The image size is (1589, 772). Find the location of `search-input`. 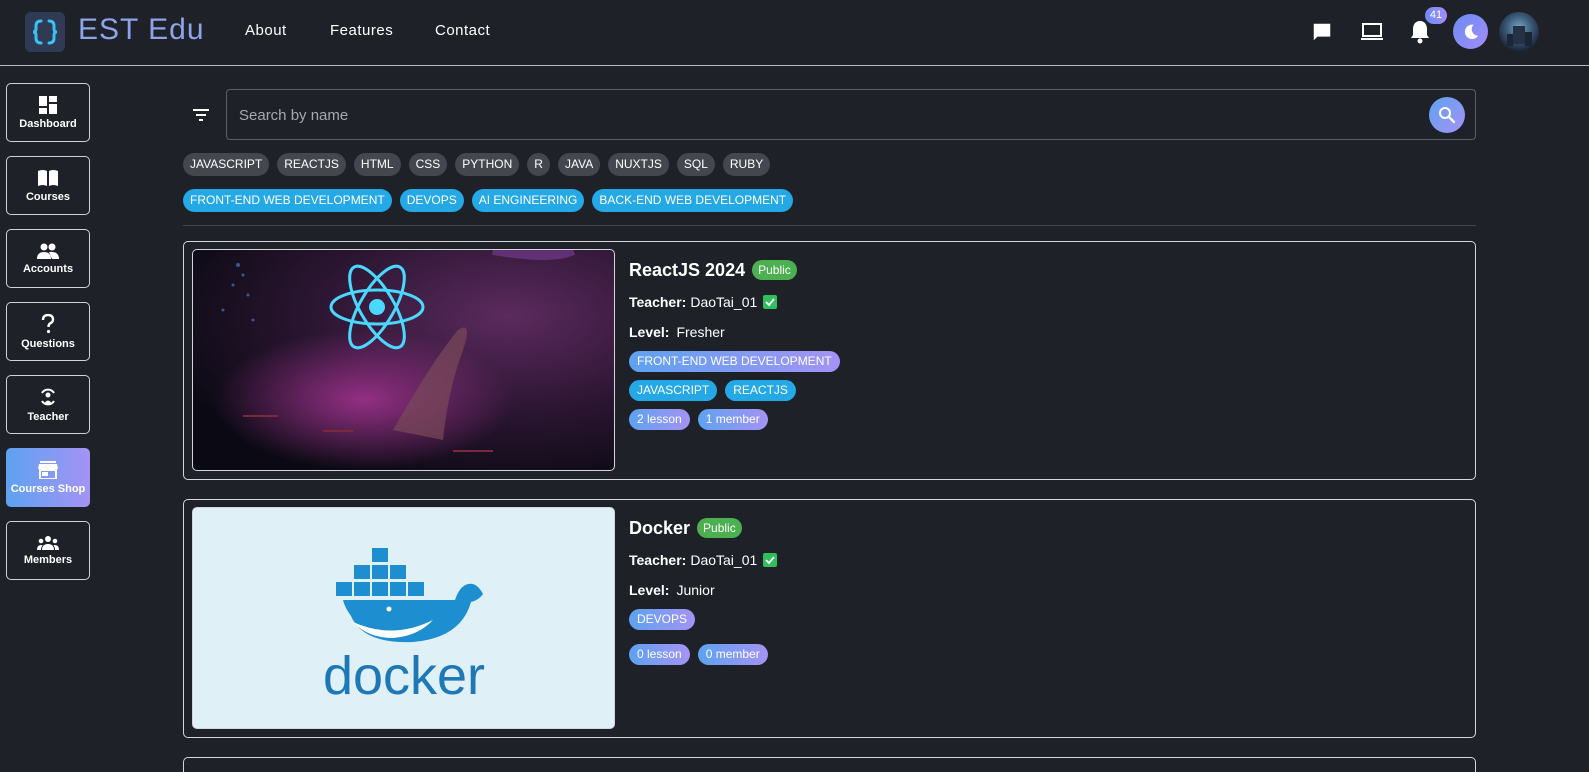

search-input is located at coordinates (829, 115).